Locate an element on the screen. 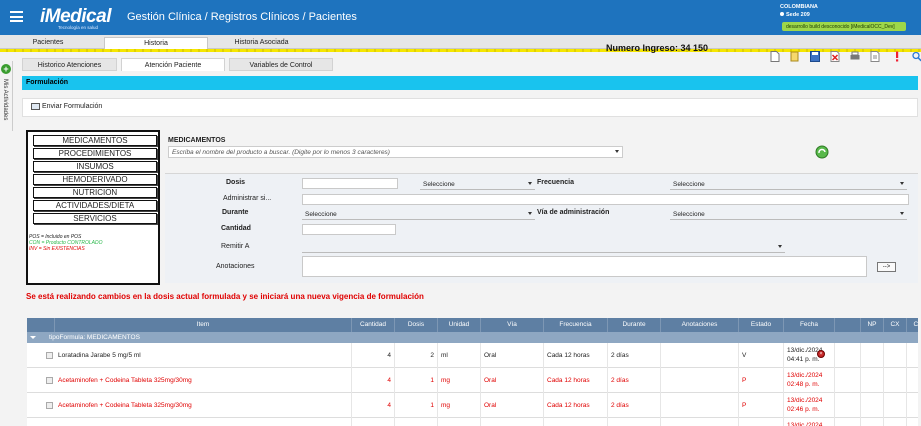 The width and height of the screenshot is (921, 426). cancel-icon is located at coordinates (835, 56).